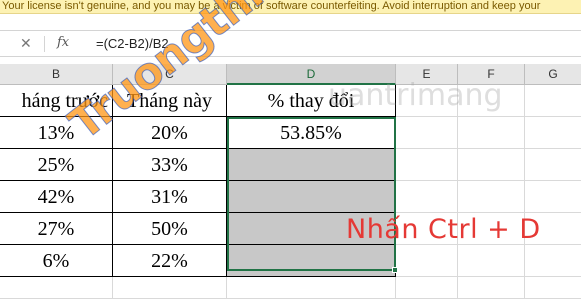 The height and width of the screenshot is (299, 581). Describe the element at coordinates (56, 261) in the screenshot. I see `cell-b6: 6%` at that location.